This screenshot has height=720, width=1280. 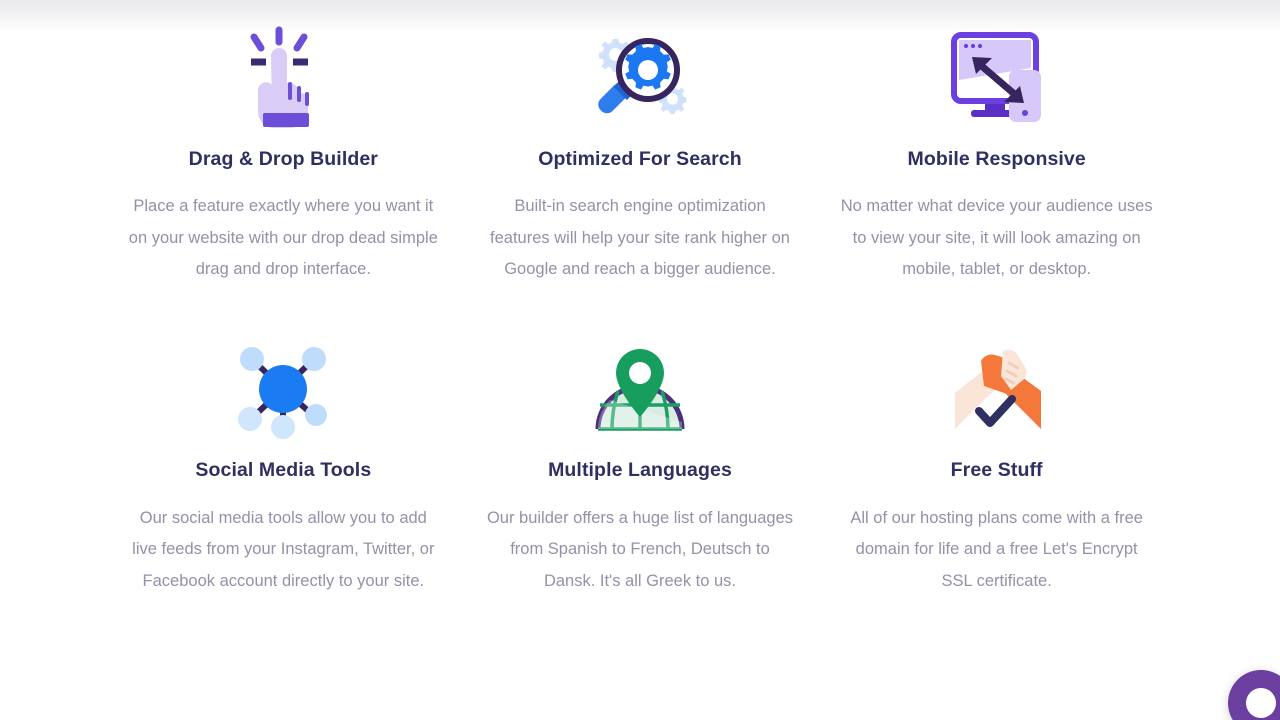 I want to click on handshake-check-icon, so click(x=996, y=389).